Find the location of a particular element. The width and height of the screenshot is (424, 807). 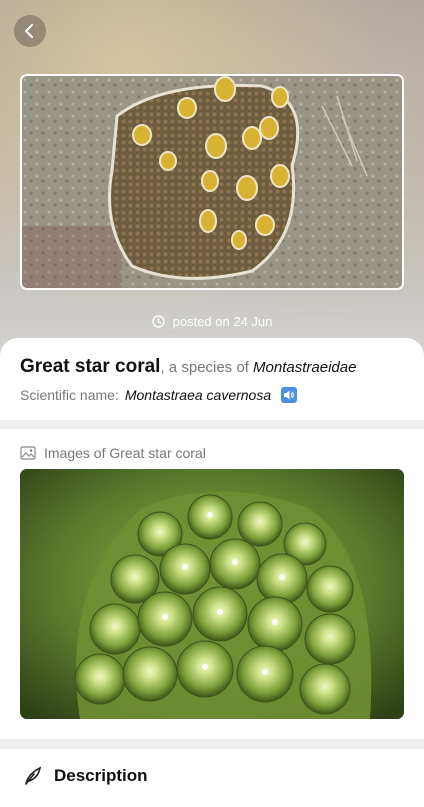

description-card: Description is located at coordinates (212, 778).